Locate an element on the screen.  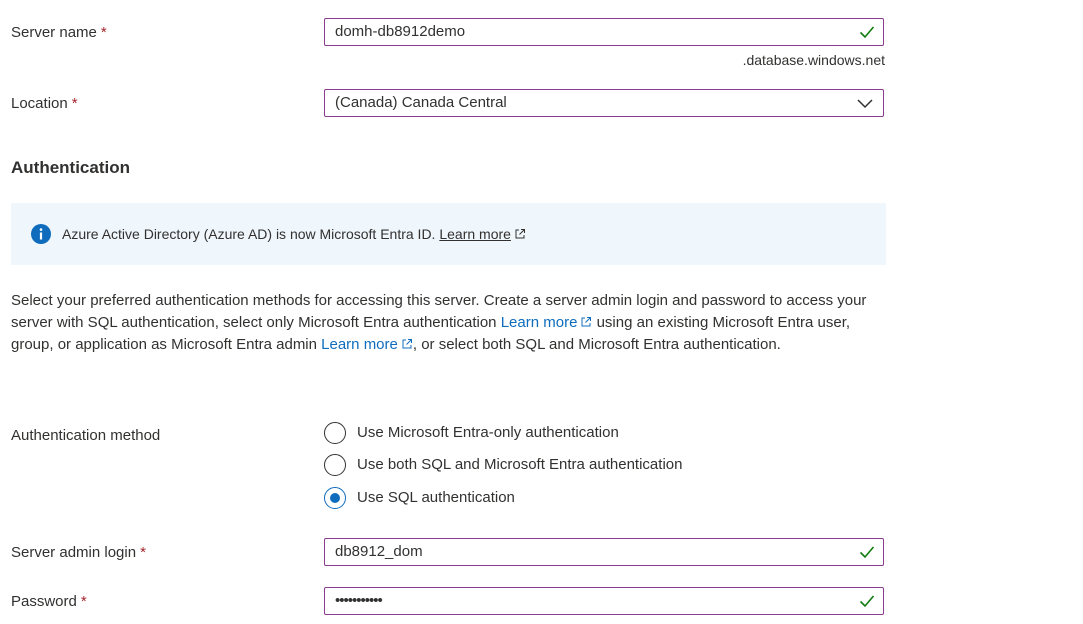
server-domain-suffix: .database.windows.net is located at coordinates (813, 60).